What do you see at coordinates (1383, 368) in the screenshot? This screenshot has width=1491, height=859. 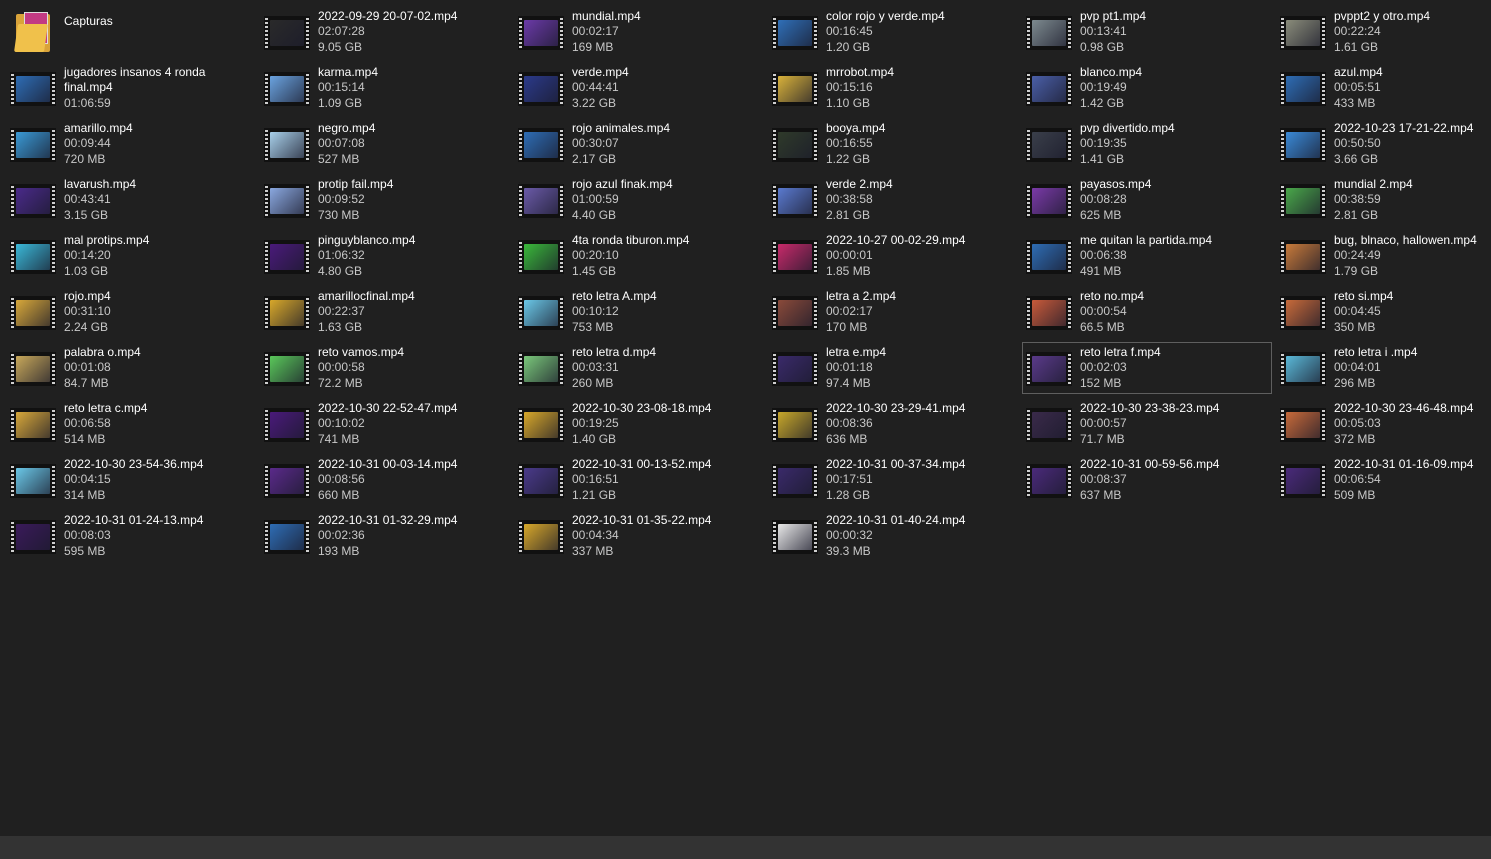 I see `file-item: reto letra i .mp4 00:04:01 296 MB` at bounding box center [1383, 368].